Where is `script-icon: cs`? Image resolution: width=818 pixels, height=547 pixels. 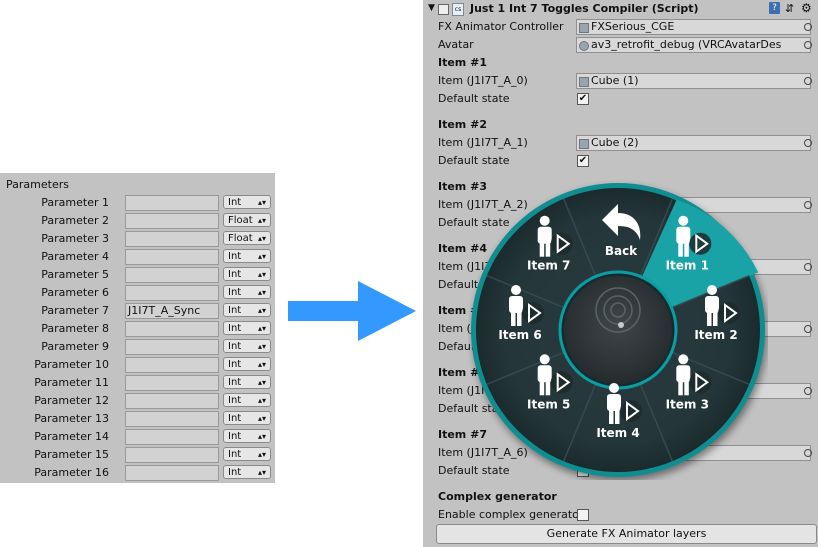 script-icon: cs is located at coordinates (458, 9).